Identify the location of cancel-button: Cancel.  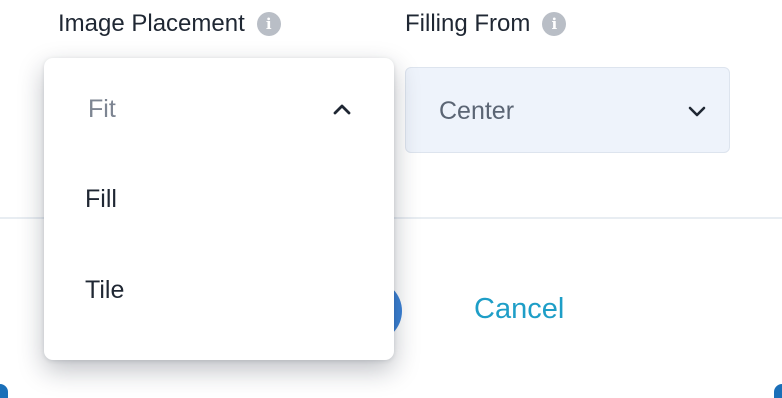
(519, 309).